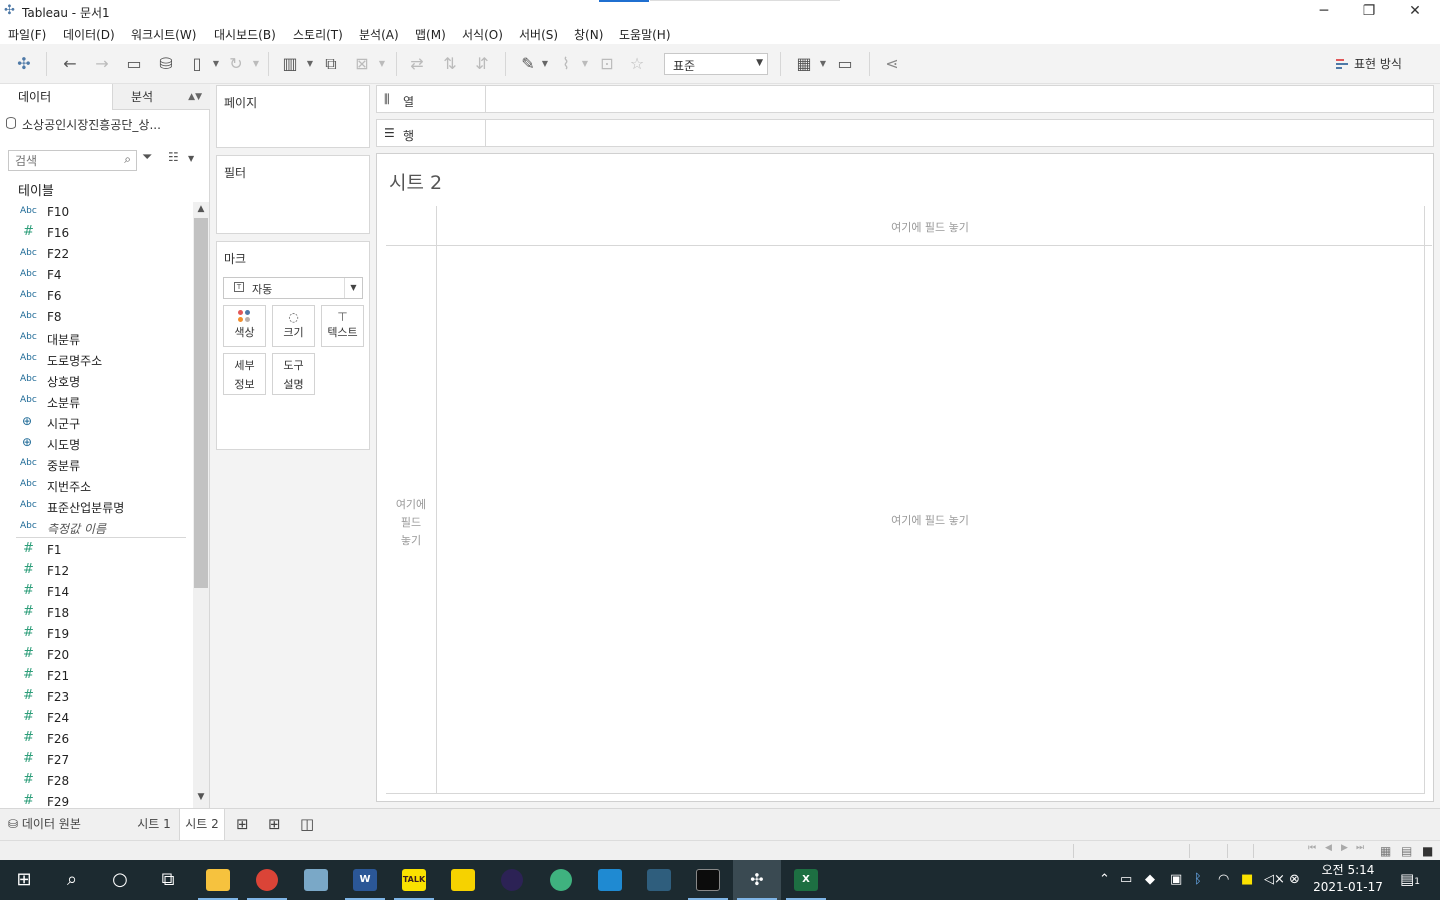  I want to click on measure-item: # F26, so click(96, 739).